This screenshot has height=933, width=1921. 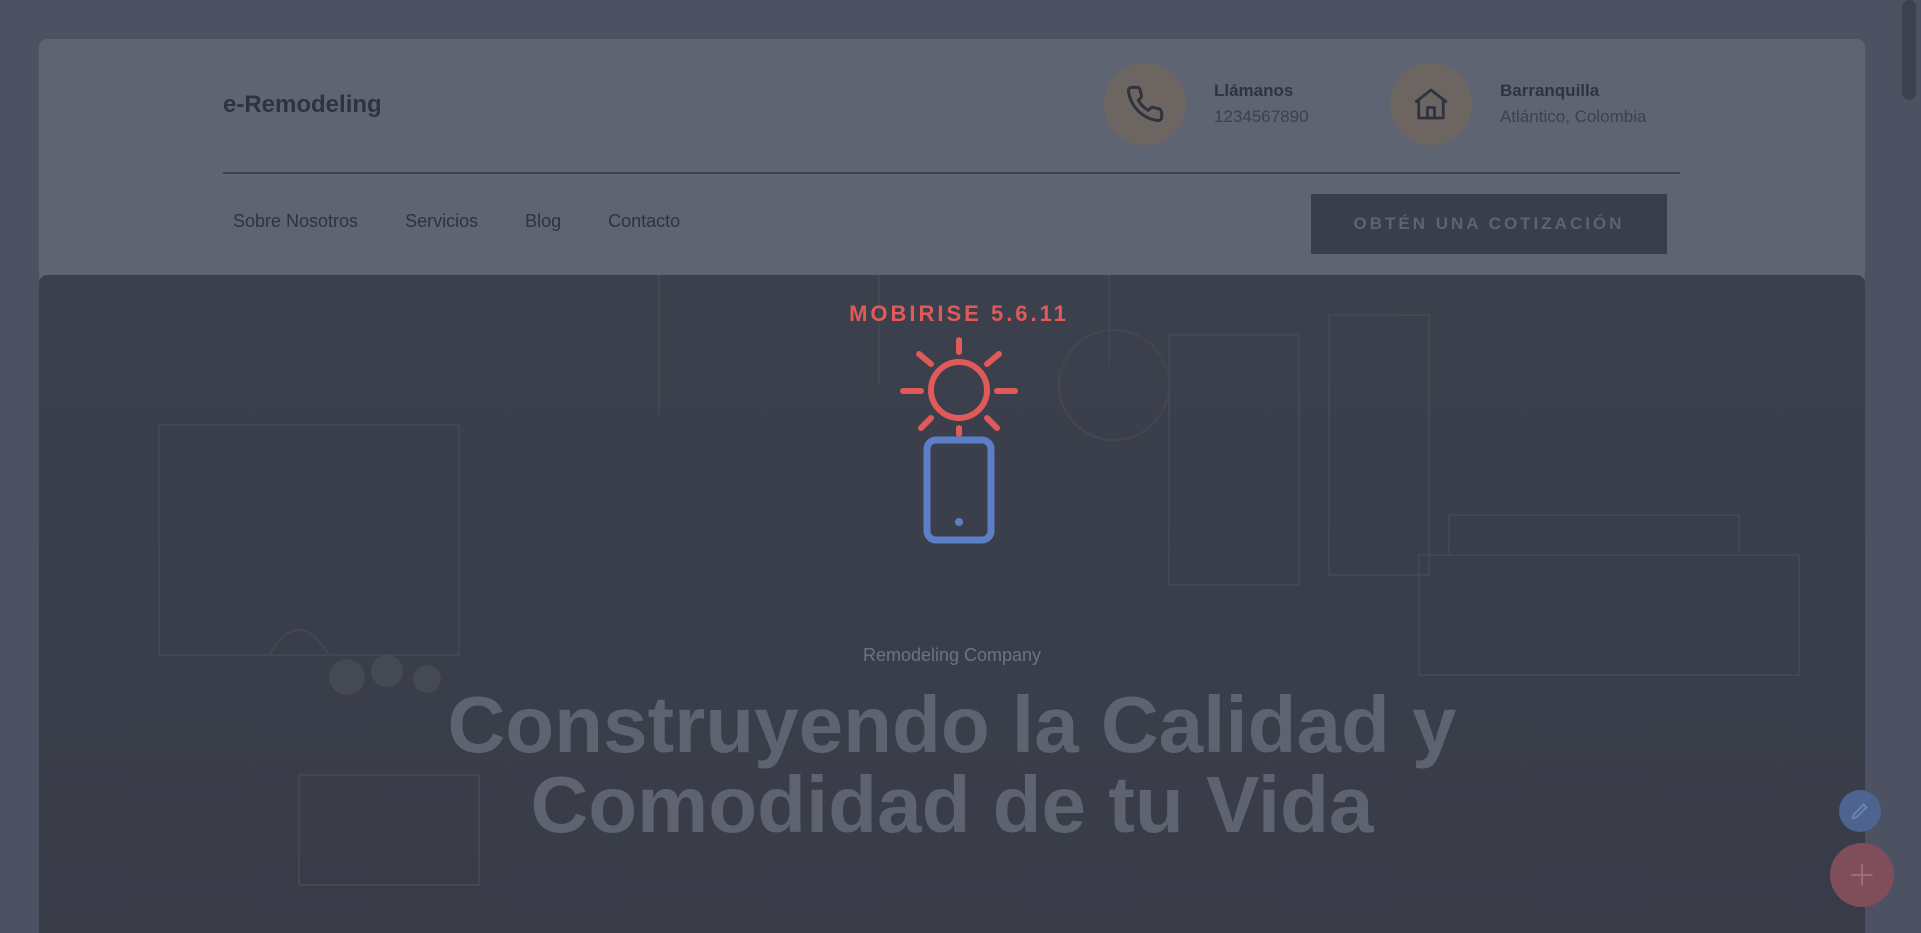 What do you see at coordinates (951, 173) in the screenshot?
I see `header-divider` at bounding box center [951, 173].